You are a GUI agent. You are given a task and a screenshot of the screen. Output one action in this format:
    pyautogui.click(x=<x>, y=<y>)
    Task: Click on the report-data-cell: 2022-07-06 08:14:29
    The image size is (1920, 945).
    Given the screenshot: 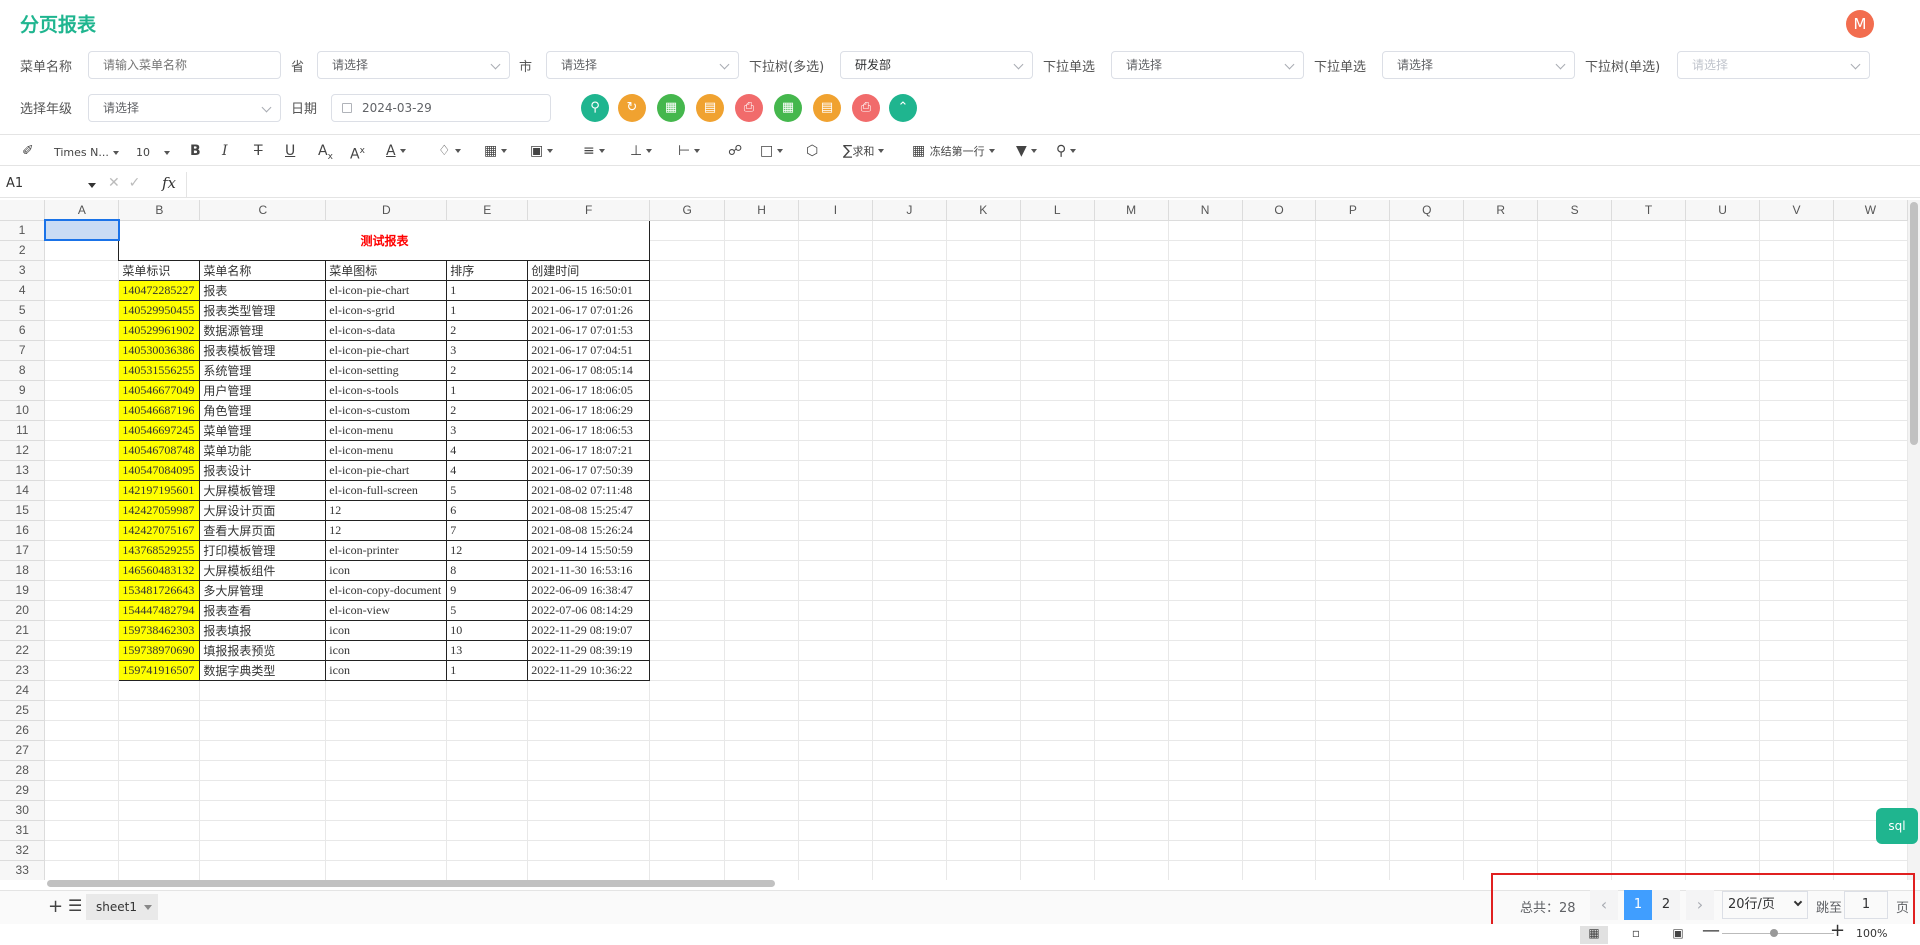 What is the action you would take?
    pyautogui.click(x=589, y=610)
    